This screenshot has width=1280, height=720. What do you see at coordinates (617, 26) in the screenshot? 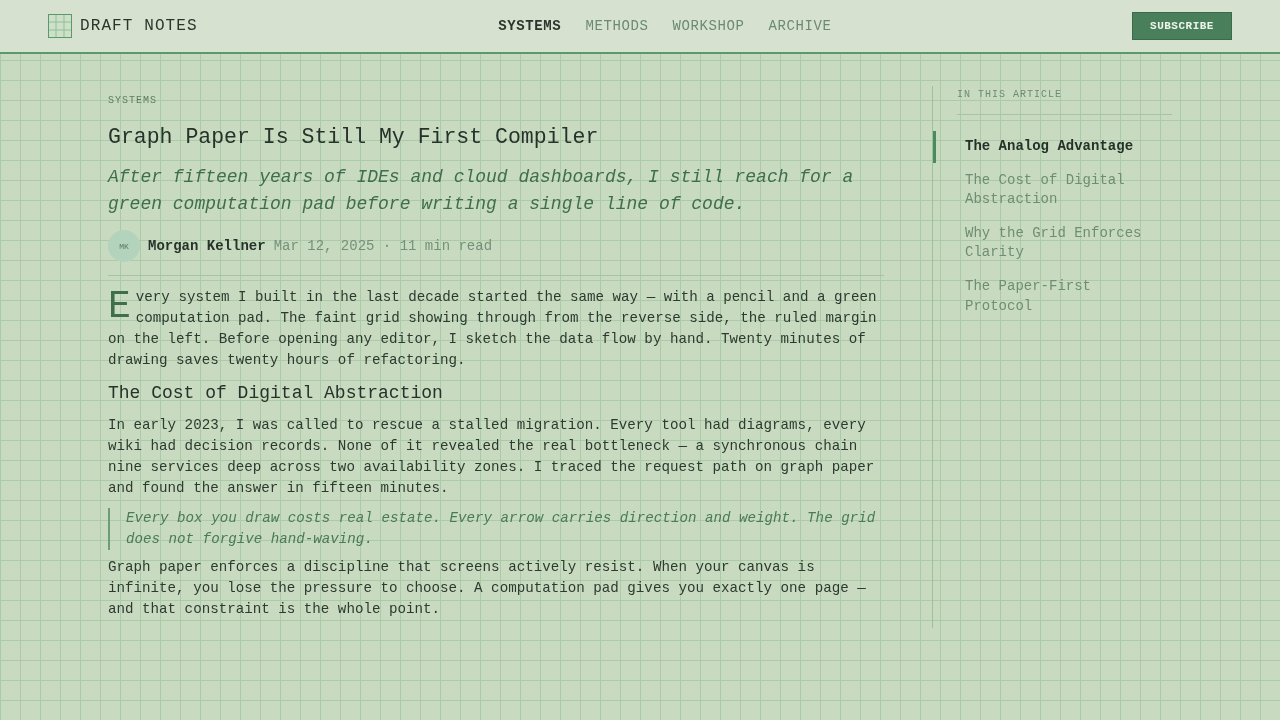
I see `nav-link: METHODS` at bounding box center [617, 26].